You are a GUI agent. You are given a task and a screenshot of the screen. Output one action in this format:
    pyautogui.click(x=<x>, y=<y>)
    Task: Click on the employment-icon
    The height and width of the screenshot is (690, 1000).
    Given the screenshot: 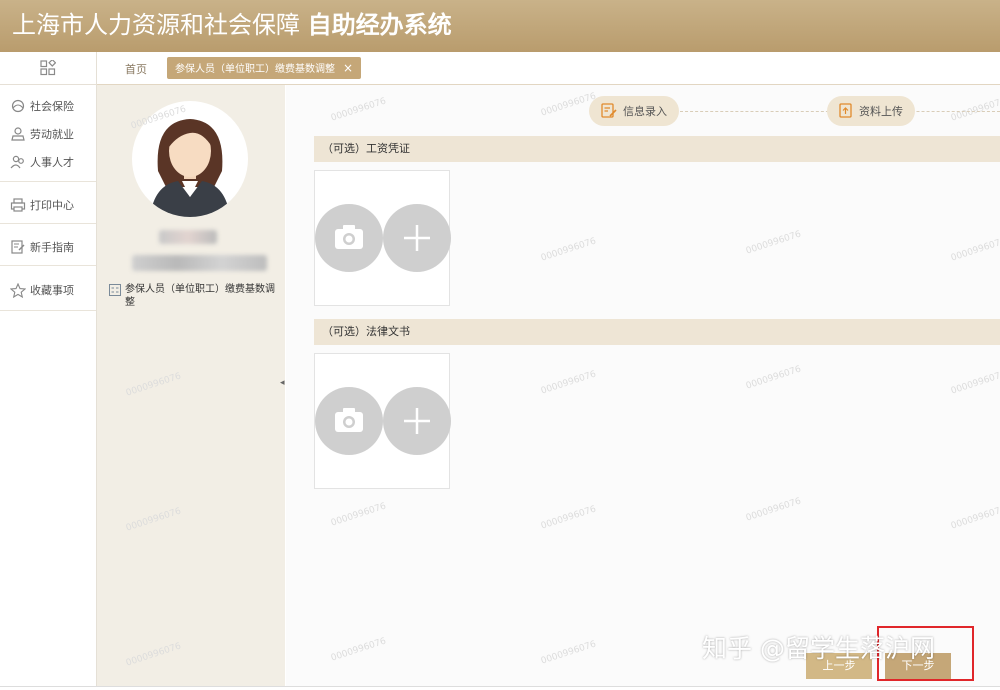 What is the action you would take?
    pyautogui.click(x=18, y=134)
    